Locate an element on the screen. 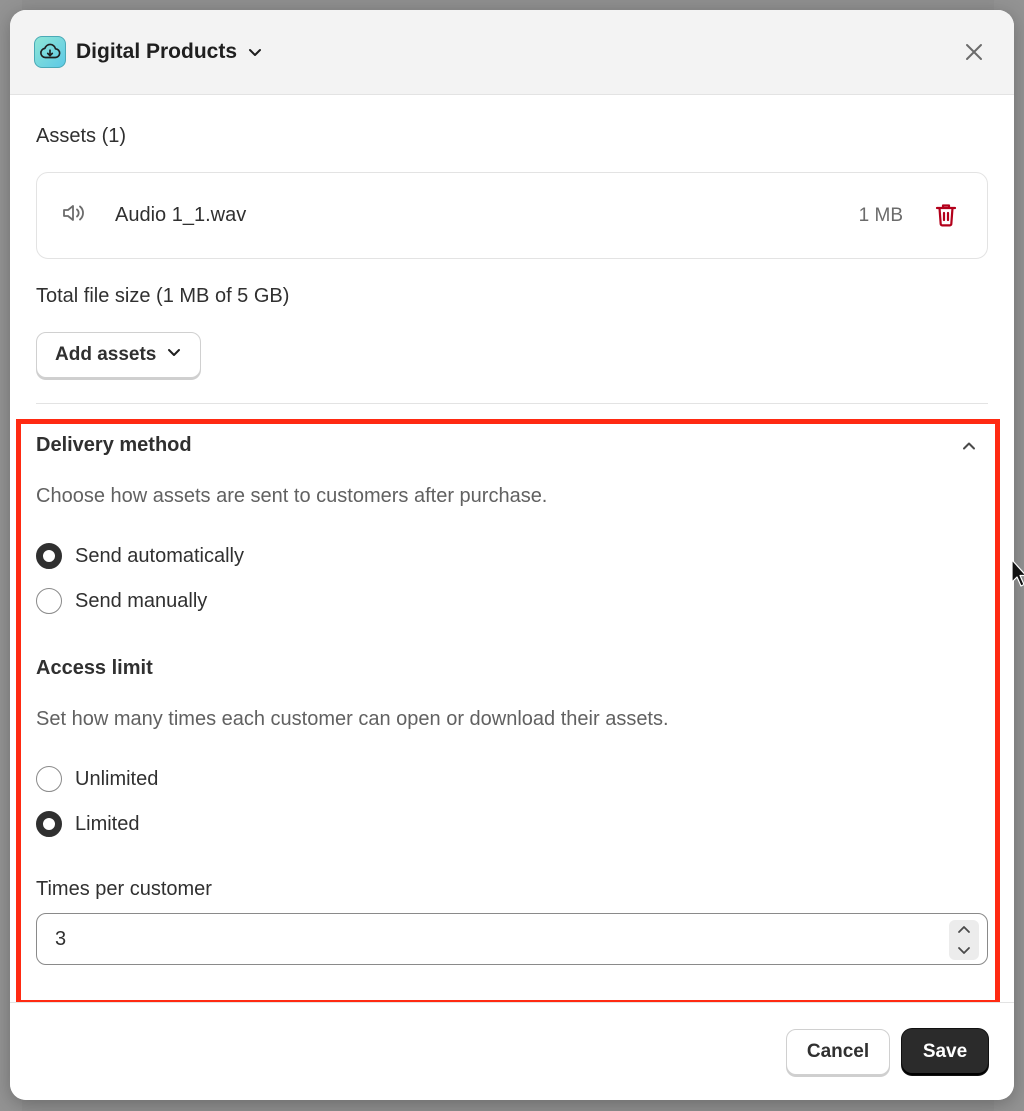  modal-footer: Cancel Save is located at coordinates (512, 1051).